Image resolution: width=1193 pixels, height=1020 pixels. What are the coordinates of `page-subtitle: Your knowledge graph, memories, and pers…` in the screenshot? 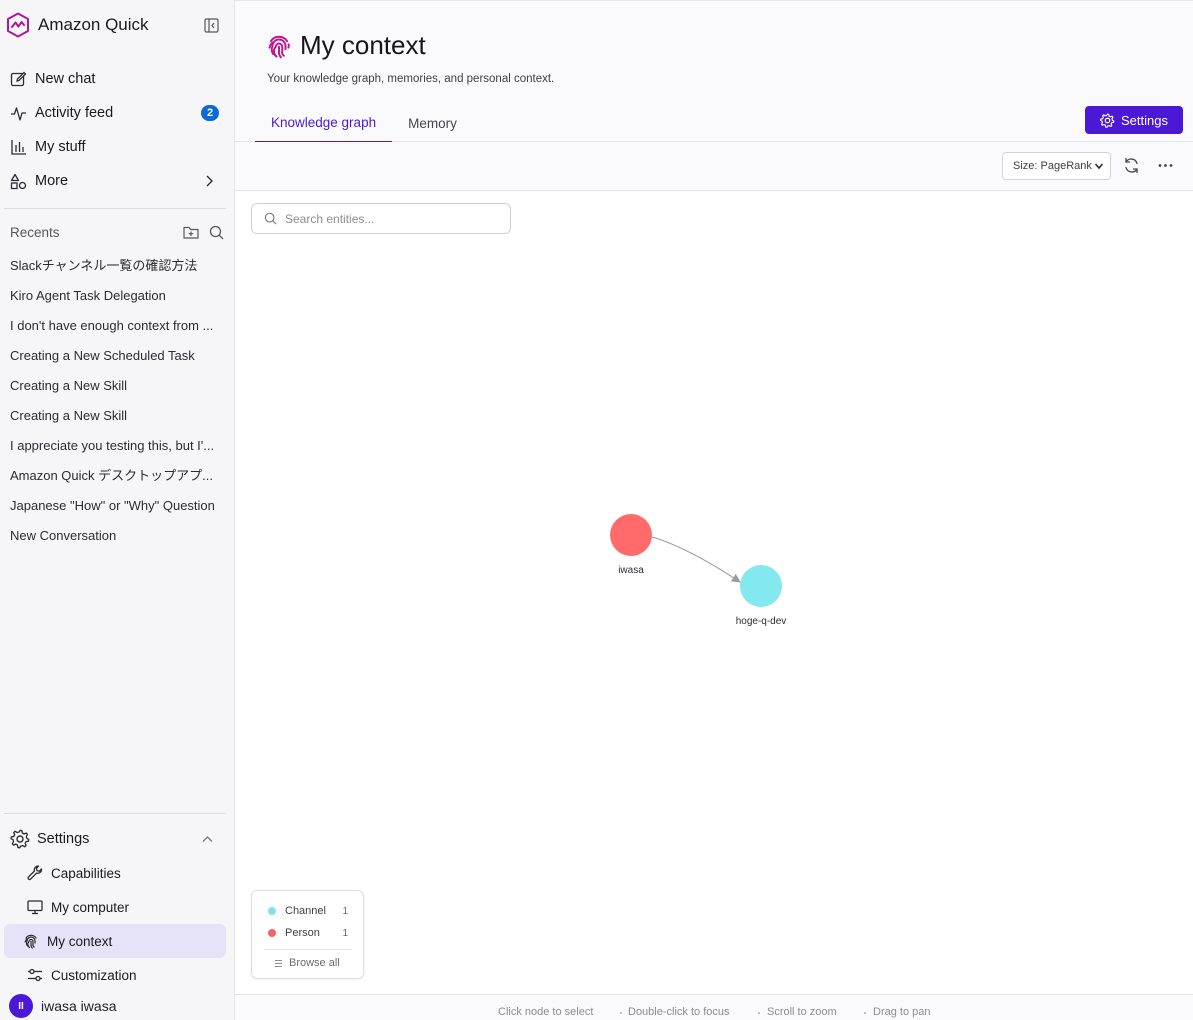 It's located at (411, 79).